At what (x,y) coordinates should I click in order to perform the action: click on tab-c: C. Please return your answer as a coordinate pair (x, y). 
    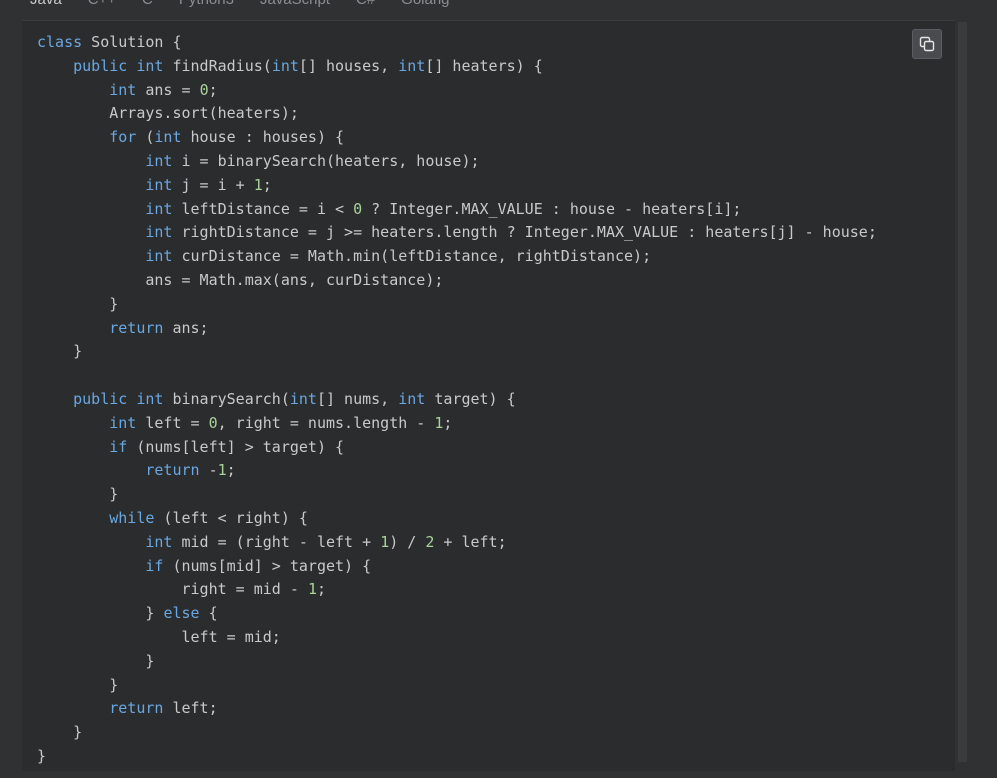
    Looking at the image, I should click on (147, 4).